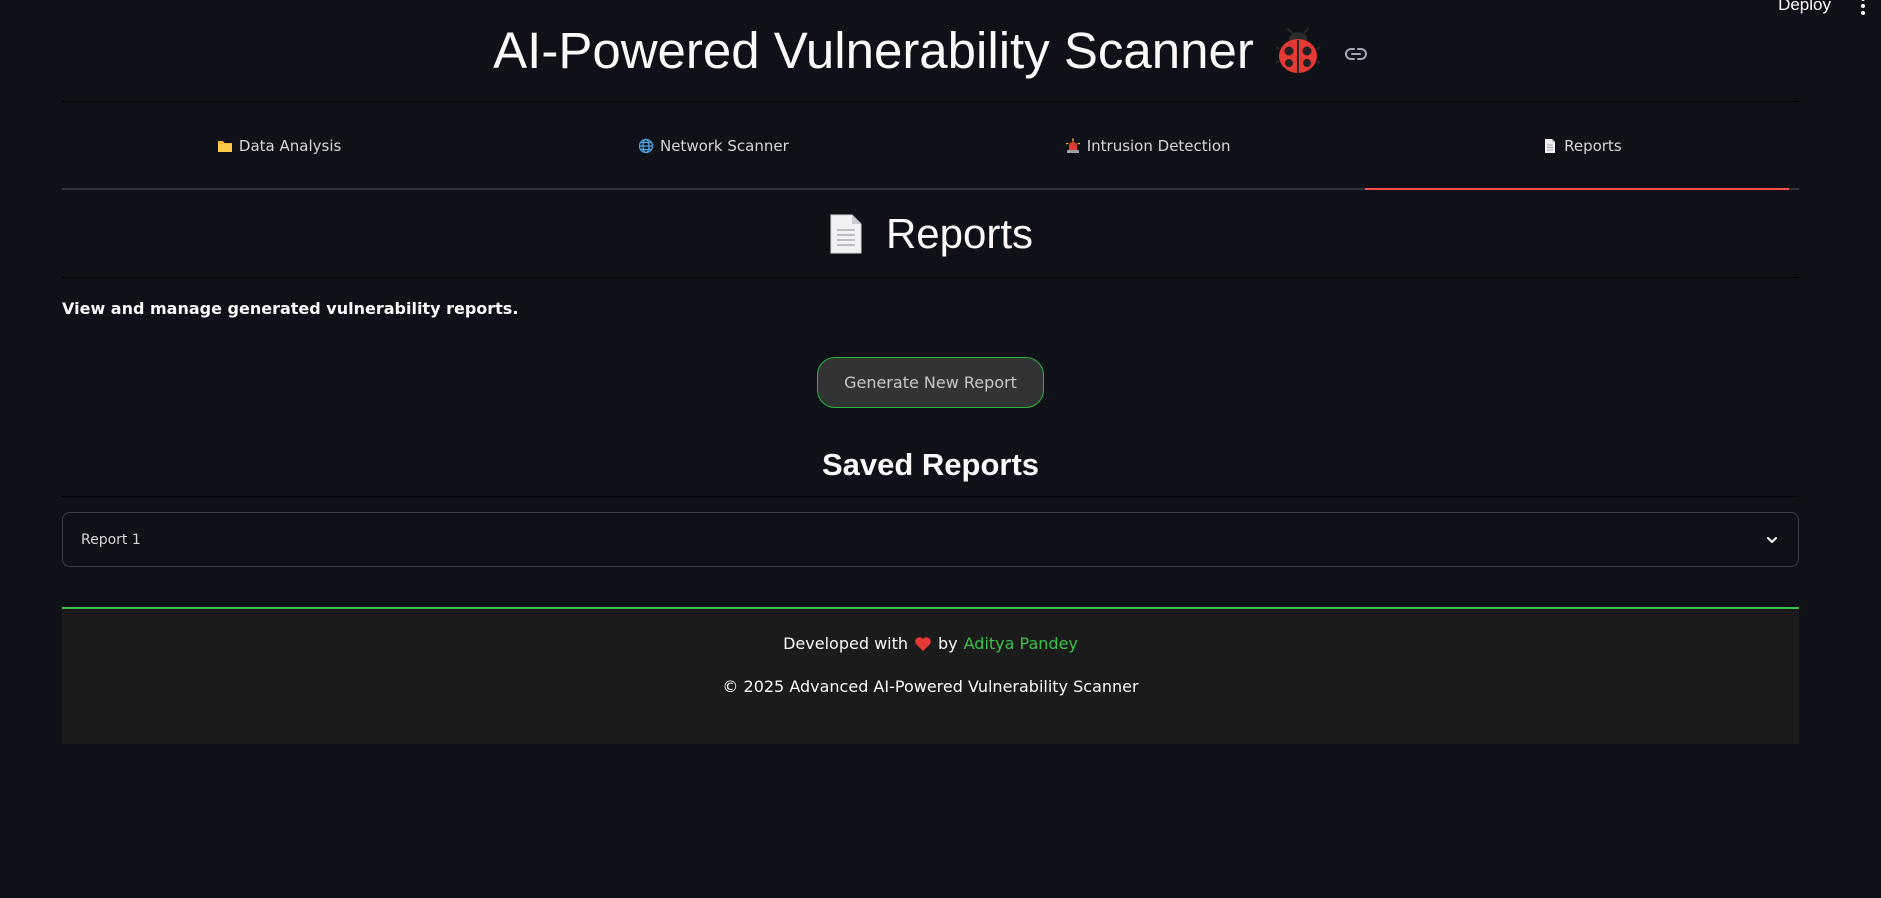 The width and height of the screenshot is (1881, 898). I want to click on reports-header: Reports, so click(930, 234).